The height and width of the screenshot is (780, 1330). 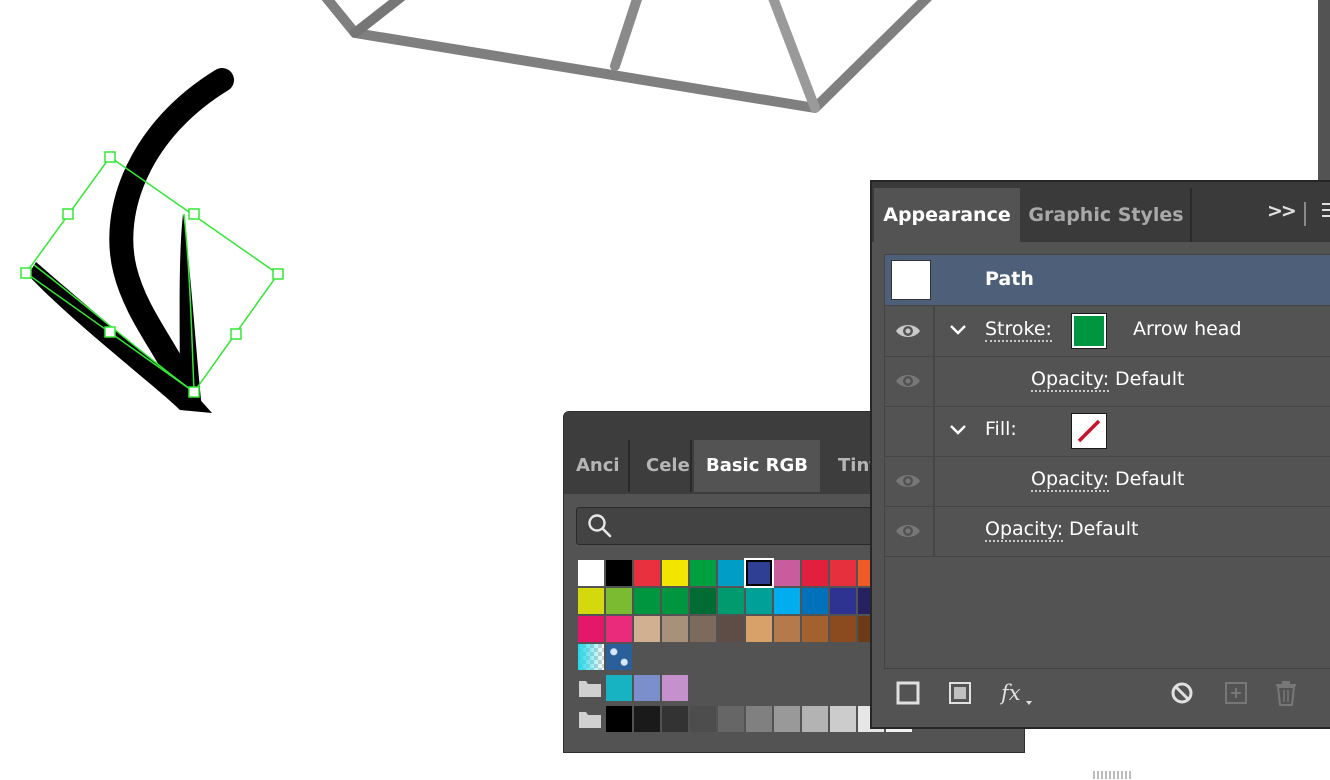 What do you see at coordinates (1009, 279) in the screenshot?
I see `object-type-label: Path` at bounding box center [1009, 279].